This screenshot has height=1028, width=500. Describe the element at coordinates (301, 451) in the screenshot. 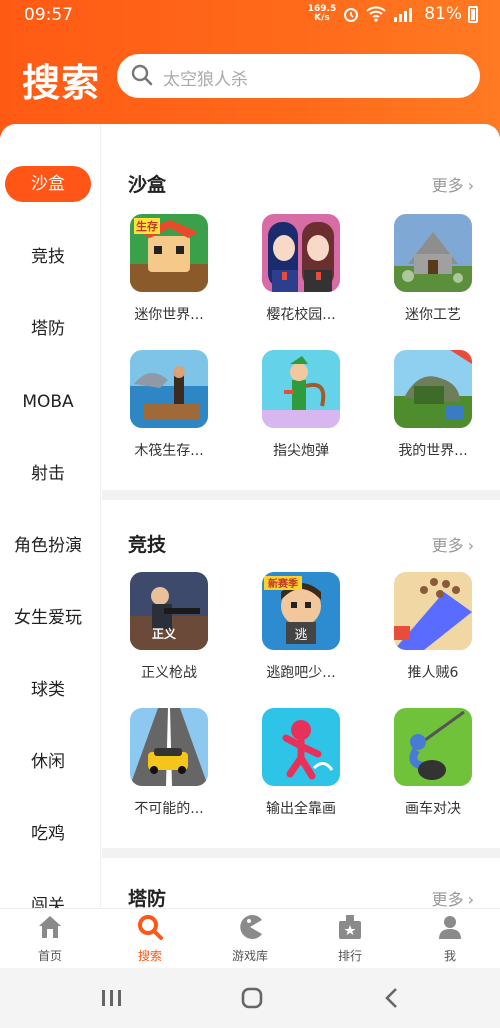

I see `game-name: 指尖炮弹` at that location.